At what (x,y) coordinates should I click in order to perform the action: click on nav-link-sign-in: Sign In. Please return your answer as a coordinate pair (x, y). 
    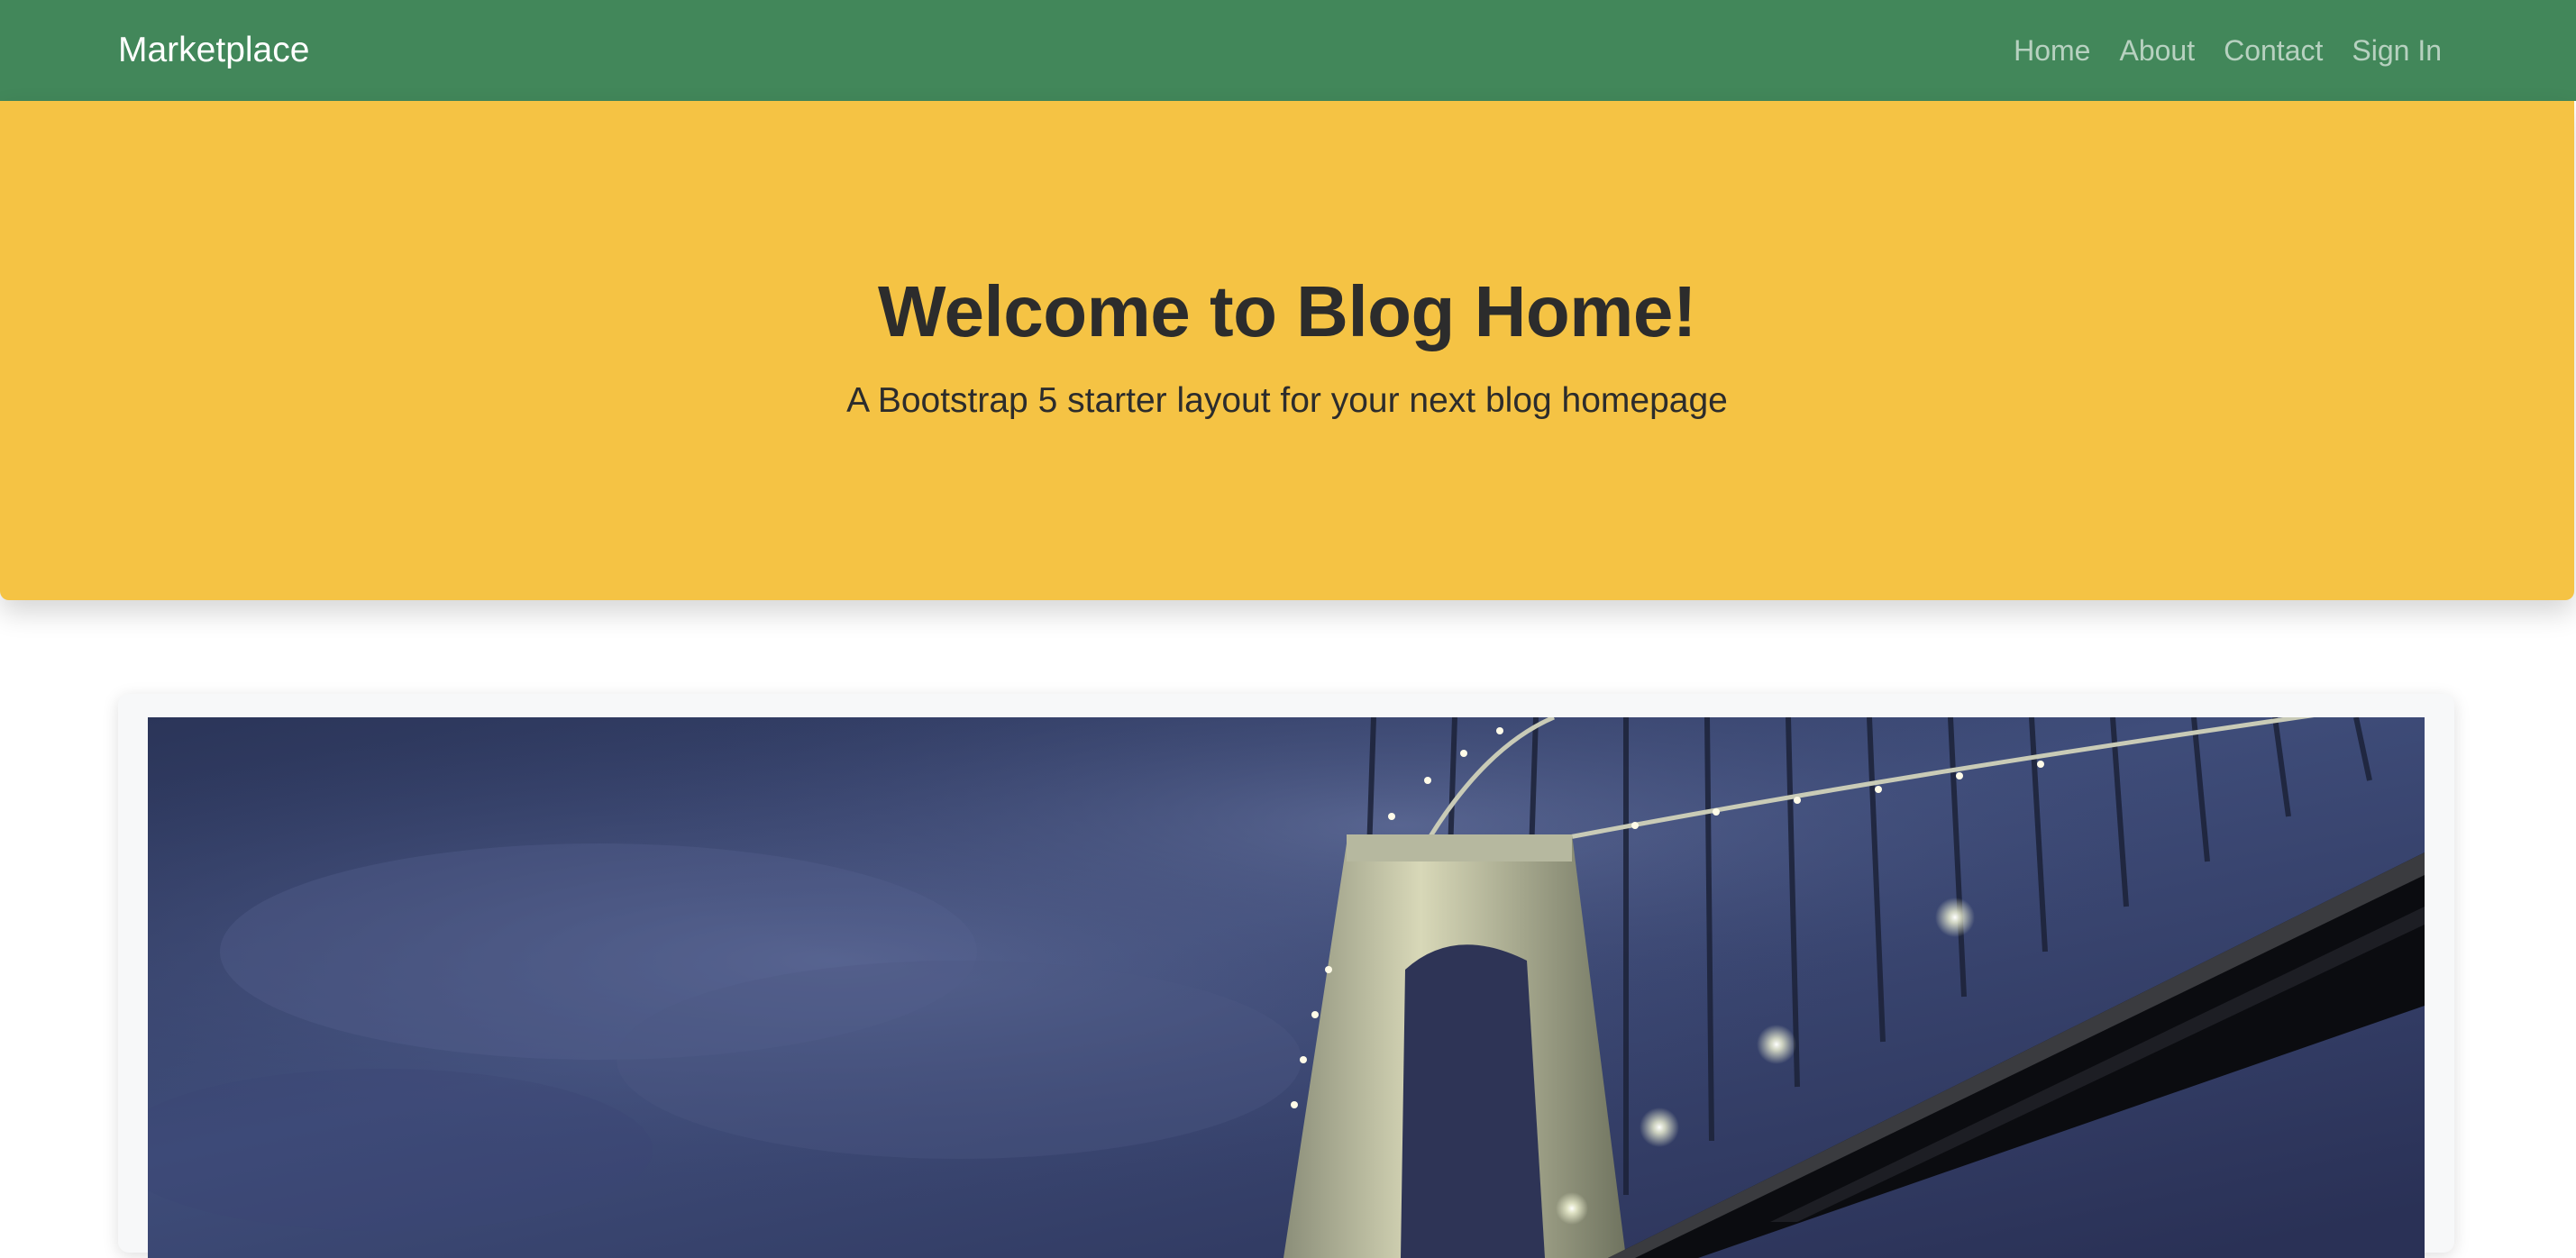
    Looking at the image, I should click on (2397, 50).